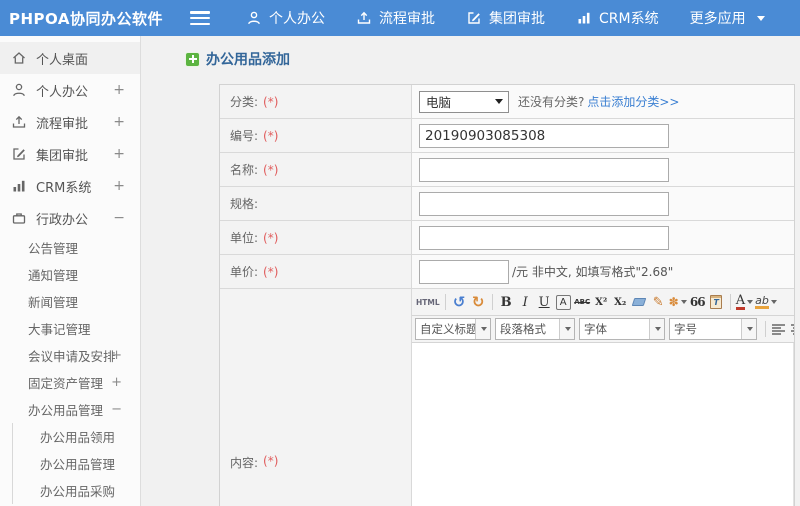 This screenshot has width=800, height=506. Describe the element at coordinates (506, 302) in the screenshot. I see `bold-button: B` at that location.